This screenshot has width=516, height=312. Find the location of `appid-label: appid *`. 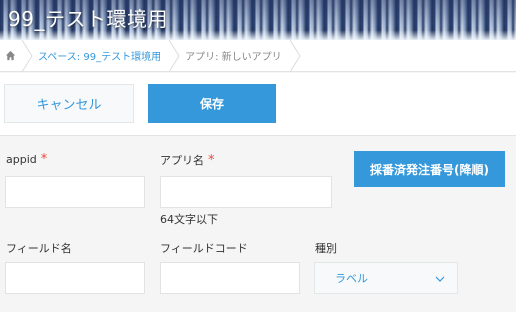

appid-label: appid * is located at coordinates (27, 159).